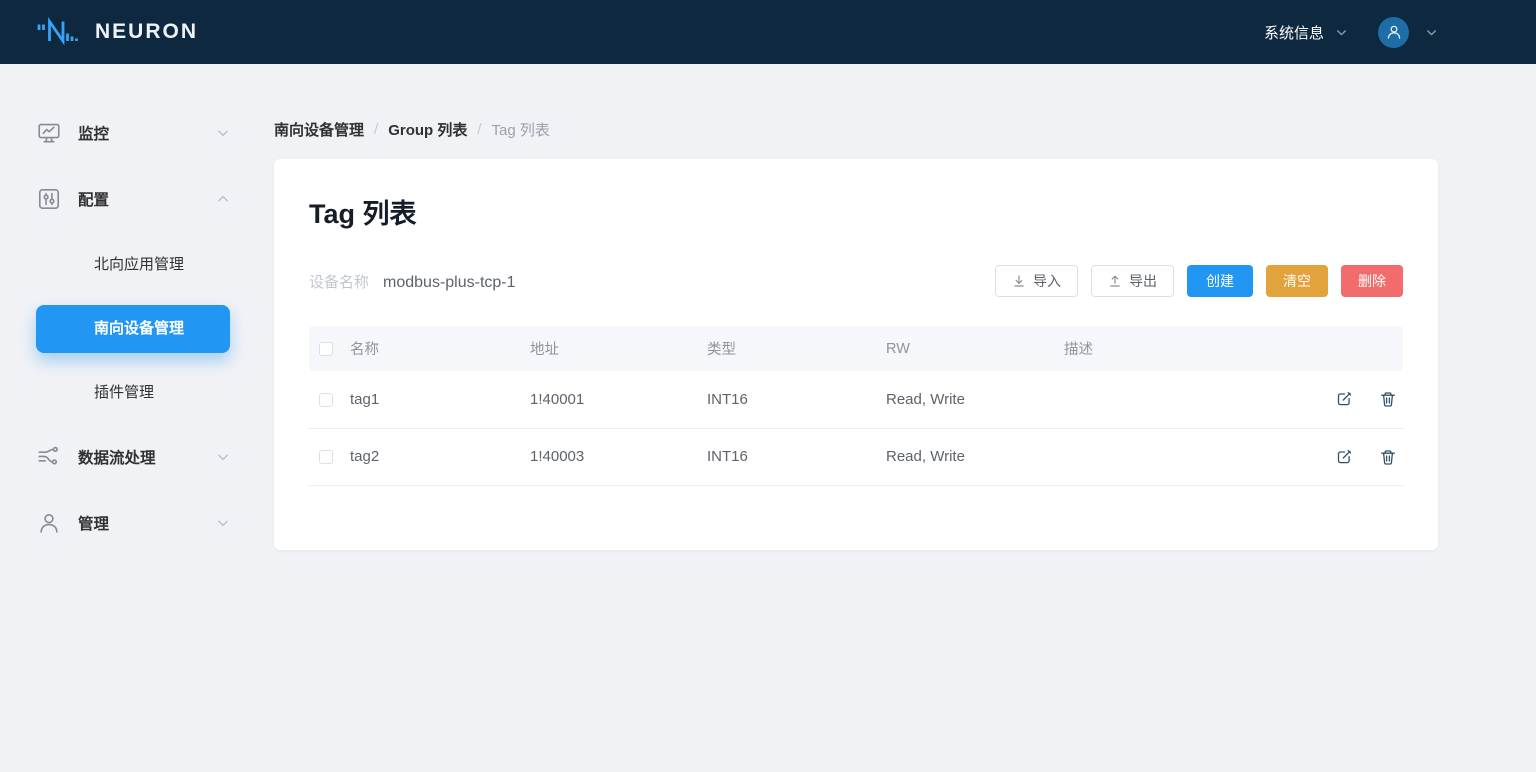 The height and width of the screenshot is (772, 1536). What do you see at coordinates (440, 348) in the screenshot?
I see `column-header-name: 名称` at bounding box center [440, 348].